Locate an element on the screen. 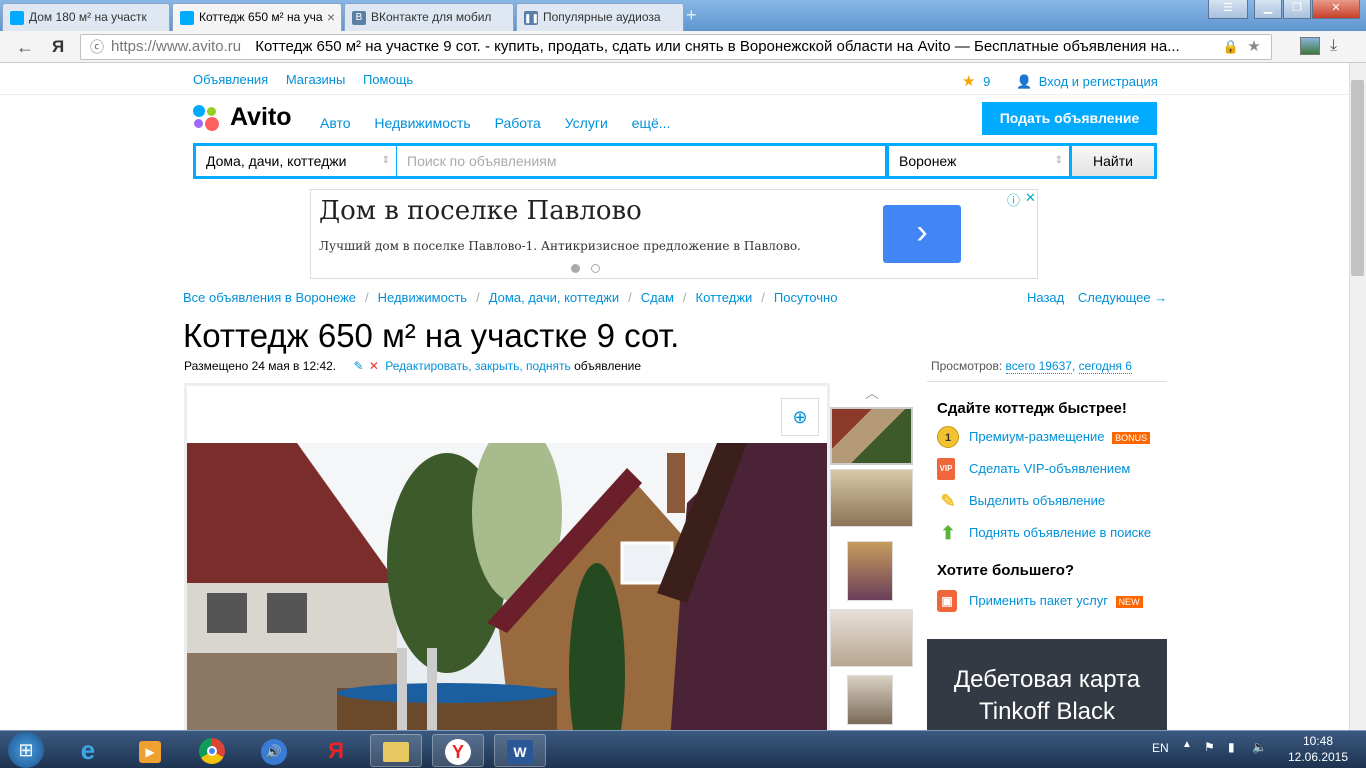  page-info-icon: ⓒ is located at coordinates (97, 47).